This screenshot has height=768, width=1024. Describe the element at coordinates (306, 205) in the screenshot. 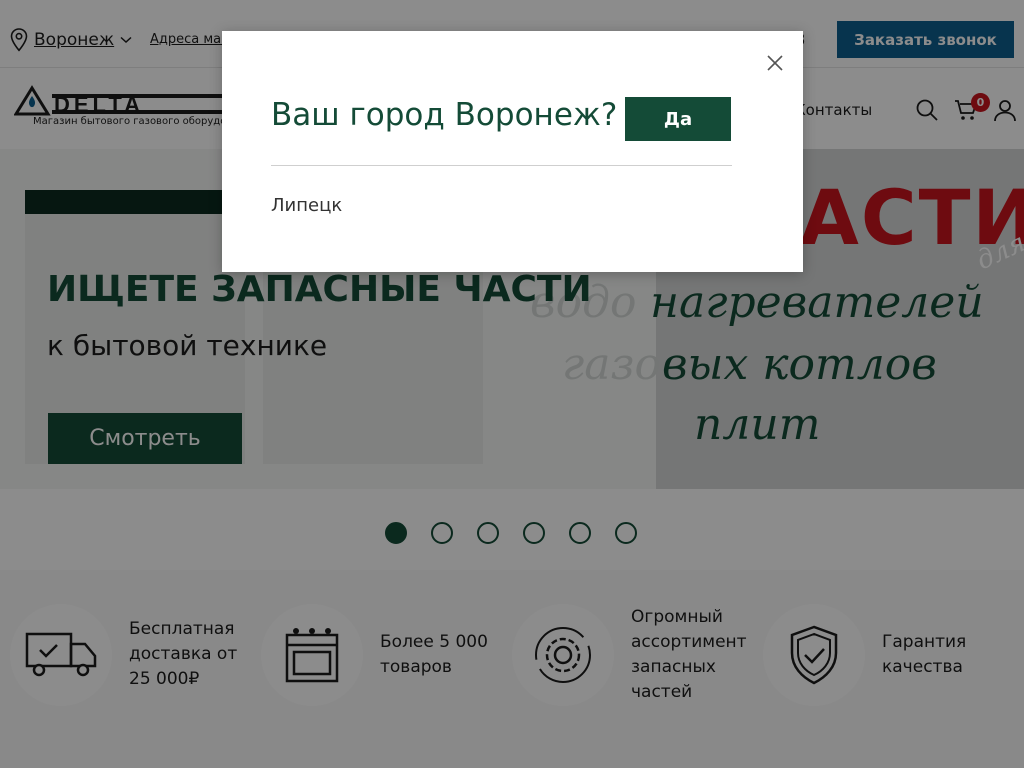

I see `alt-city-option: Липецк` at that location.